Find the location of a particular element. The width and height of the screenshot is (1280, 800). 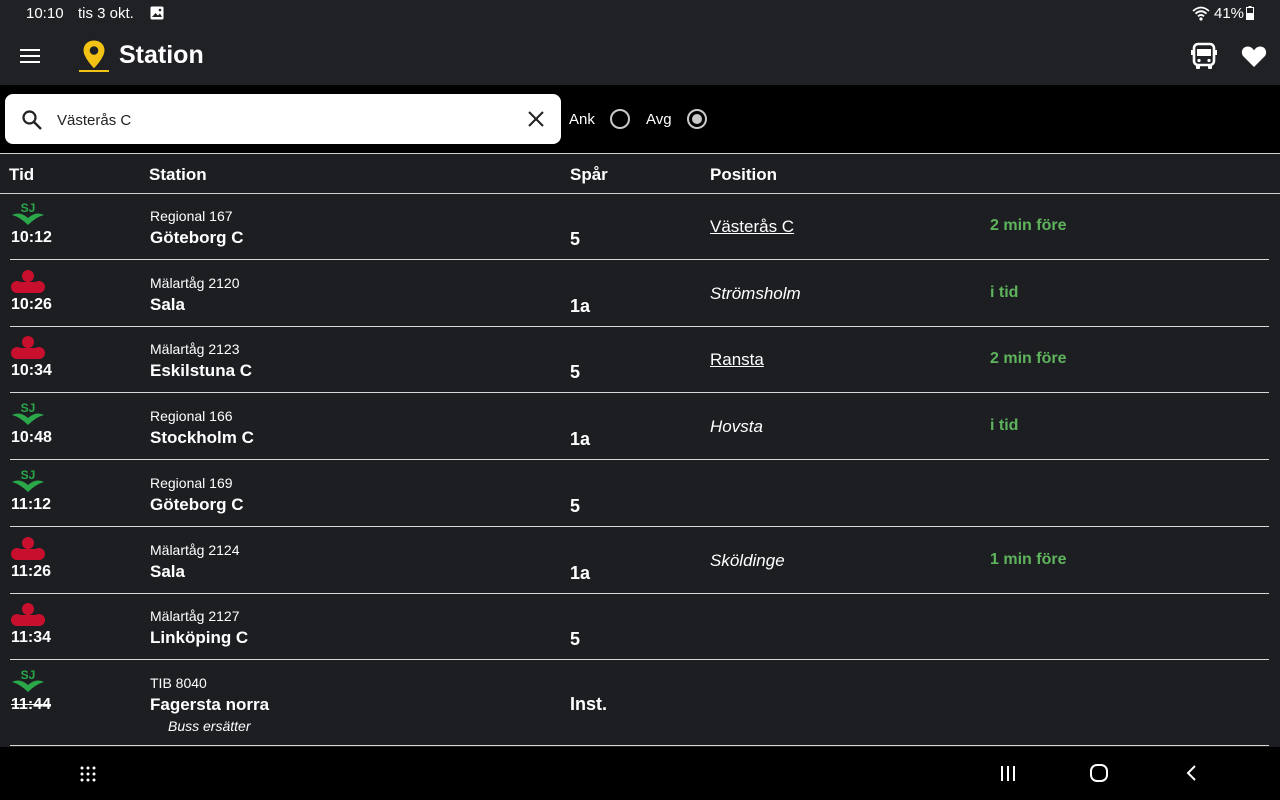

train-name: Regional 169 is located at coordinates (191, 482).